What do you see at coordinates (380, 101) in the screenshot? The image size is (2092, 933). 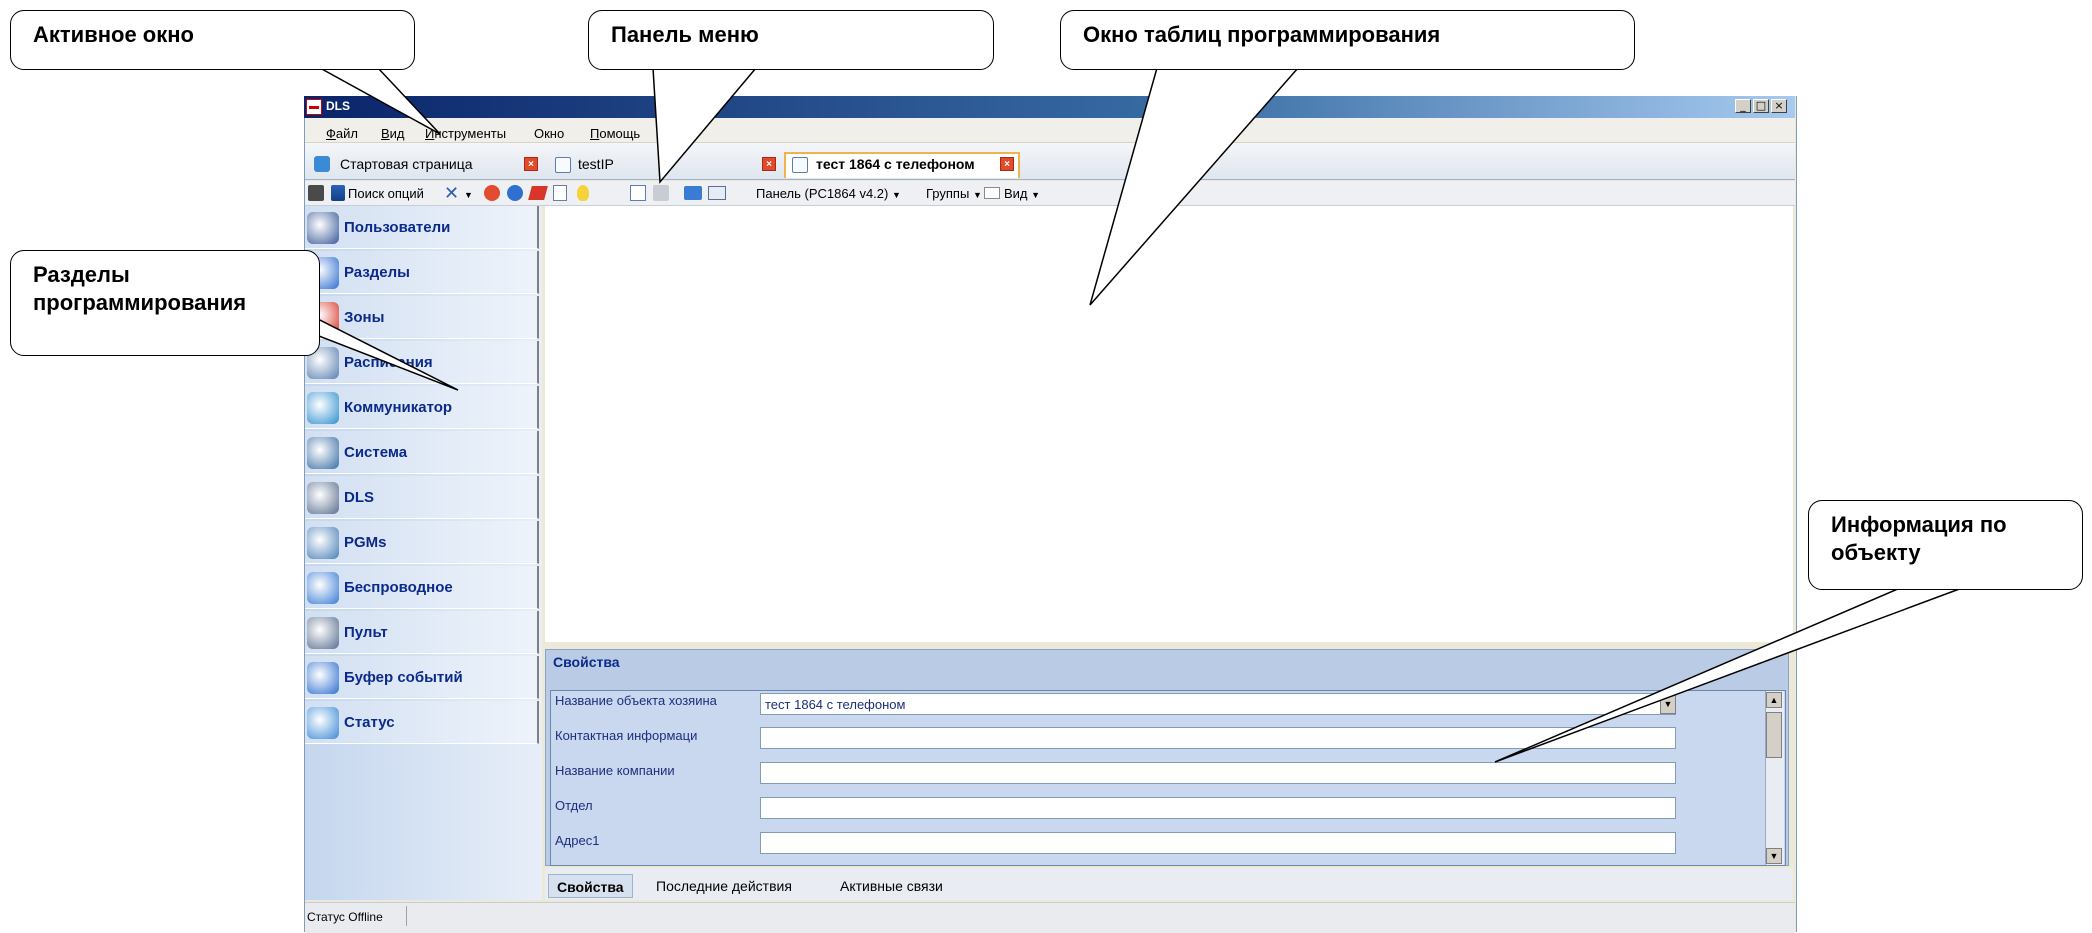 I see `pointer-active-window` at bounding box center [380, 101].